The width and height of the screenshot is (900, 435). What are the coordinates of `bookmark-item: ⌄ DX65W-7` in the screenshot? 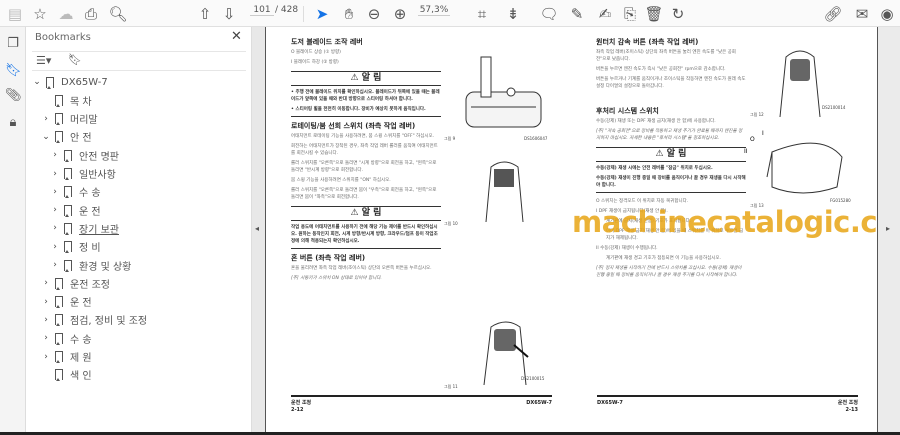 It's located at (70, 82).